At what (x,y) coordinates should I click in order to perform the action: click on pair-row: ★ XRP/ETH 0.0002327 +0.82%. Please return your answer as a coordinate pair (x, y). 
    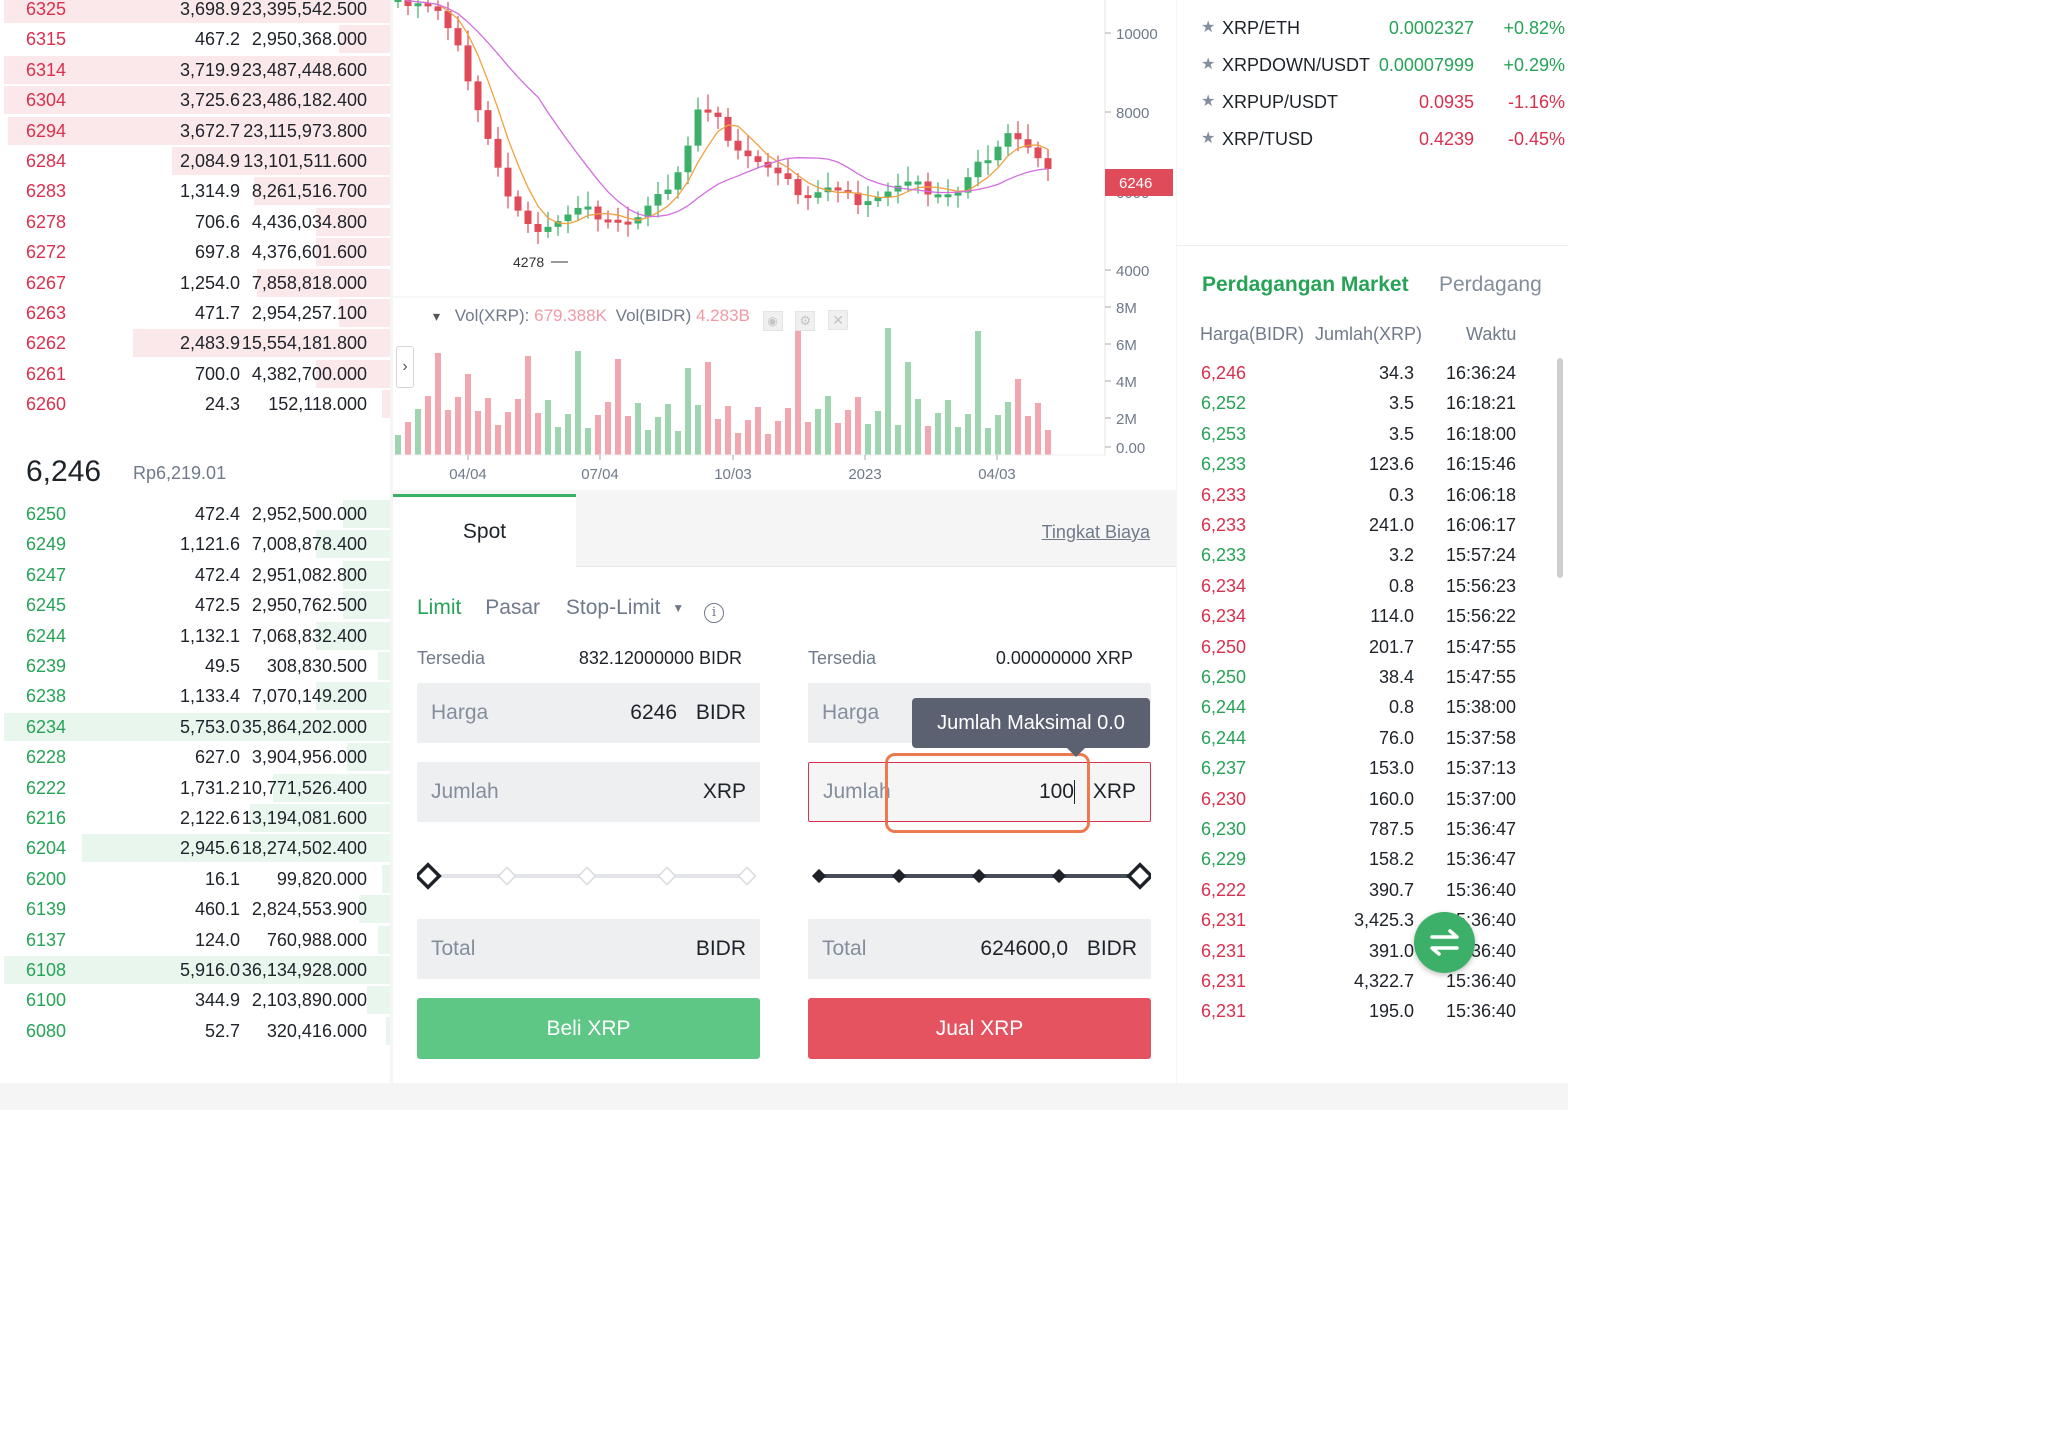
    Looking at the image, I should click on (1384, 28).